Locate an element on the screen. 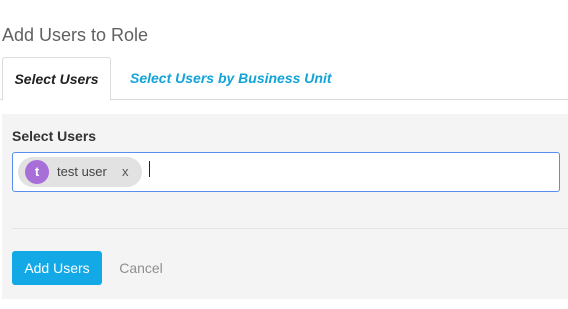  user-multi-select: t test user x is located at coordinates (286, 172).